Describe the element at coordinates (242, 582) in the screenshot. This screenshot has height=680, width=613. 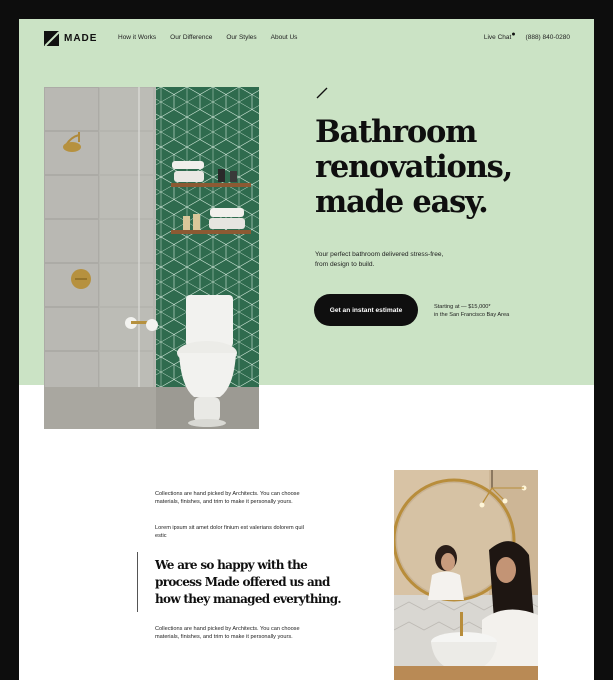
I see `quote-line: process Made offered us and` at that location.